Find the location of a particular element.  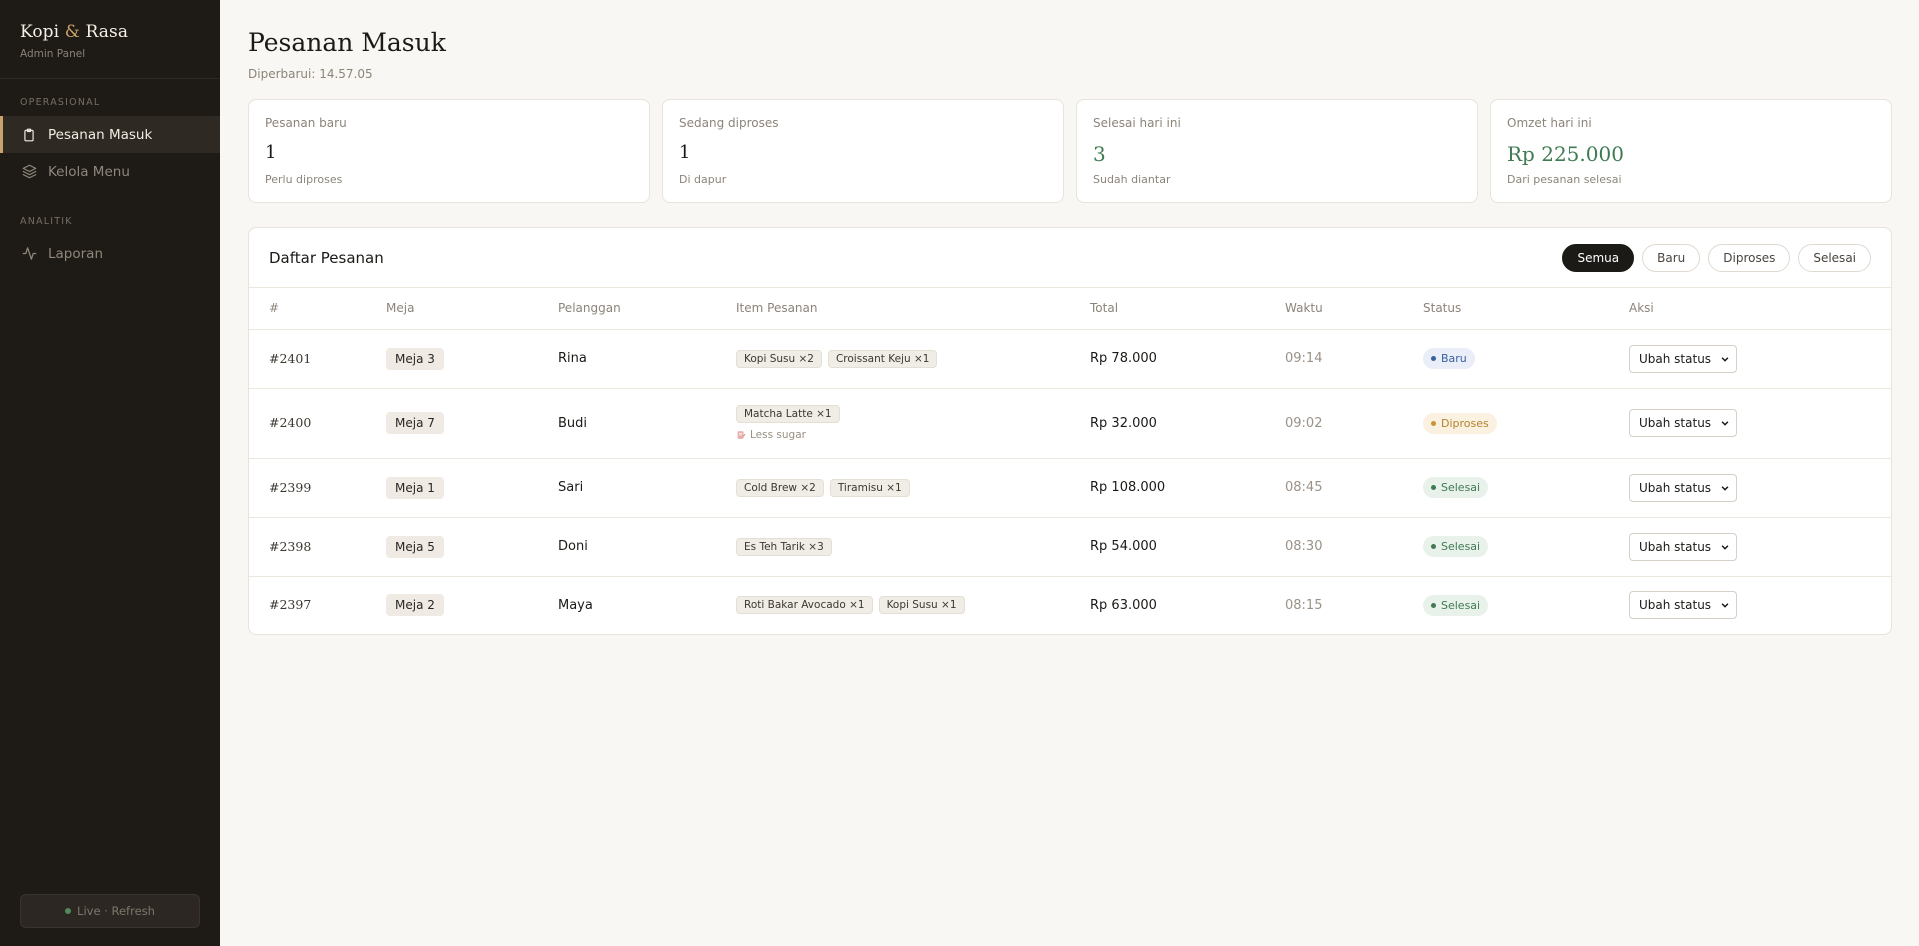

brand-title-b: Rasa is located at coordinates (107, 32).